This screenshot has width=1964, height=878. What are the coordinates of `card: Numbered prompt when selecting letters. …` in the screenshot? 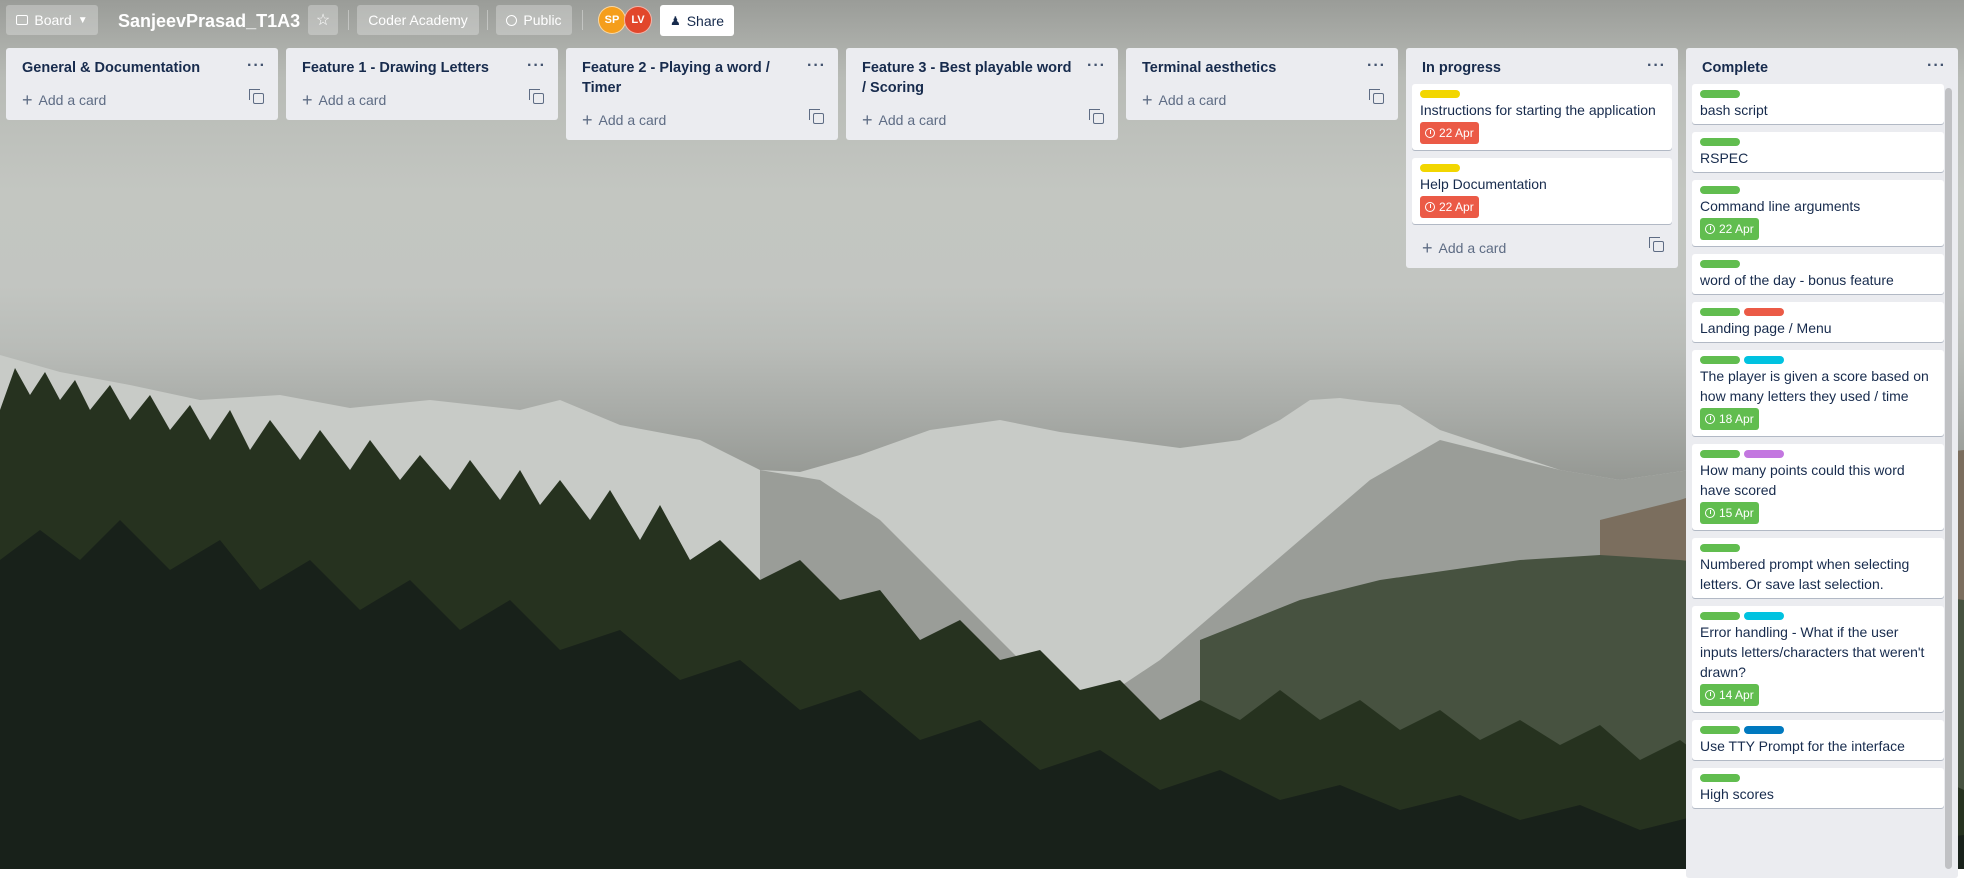 It's located at (1818, 568).